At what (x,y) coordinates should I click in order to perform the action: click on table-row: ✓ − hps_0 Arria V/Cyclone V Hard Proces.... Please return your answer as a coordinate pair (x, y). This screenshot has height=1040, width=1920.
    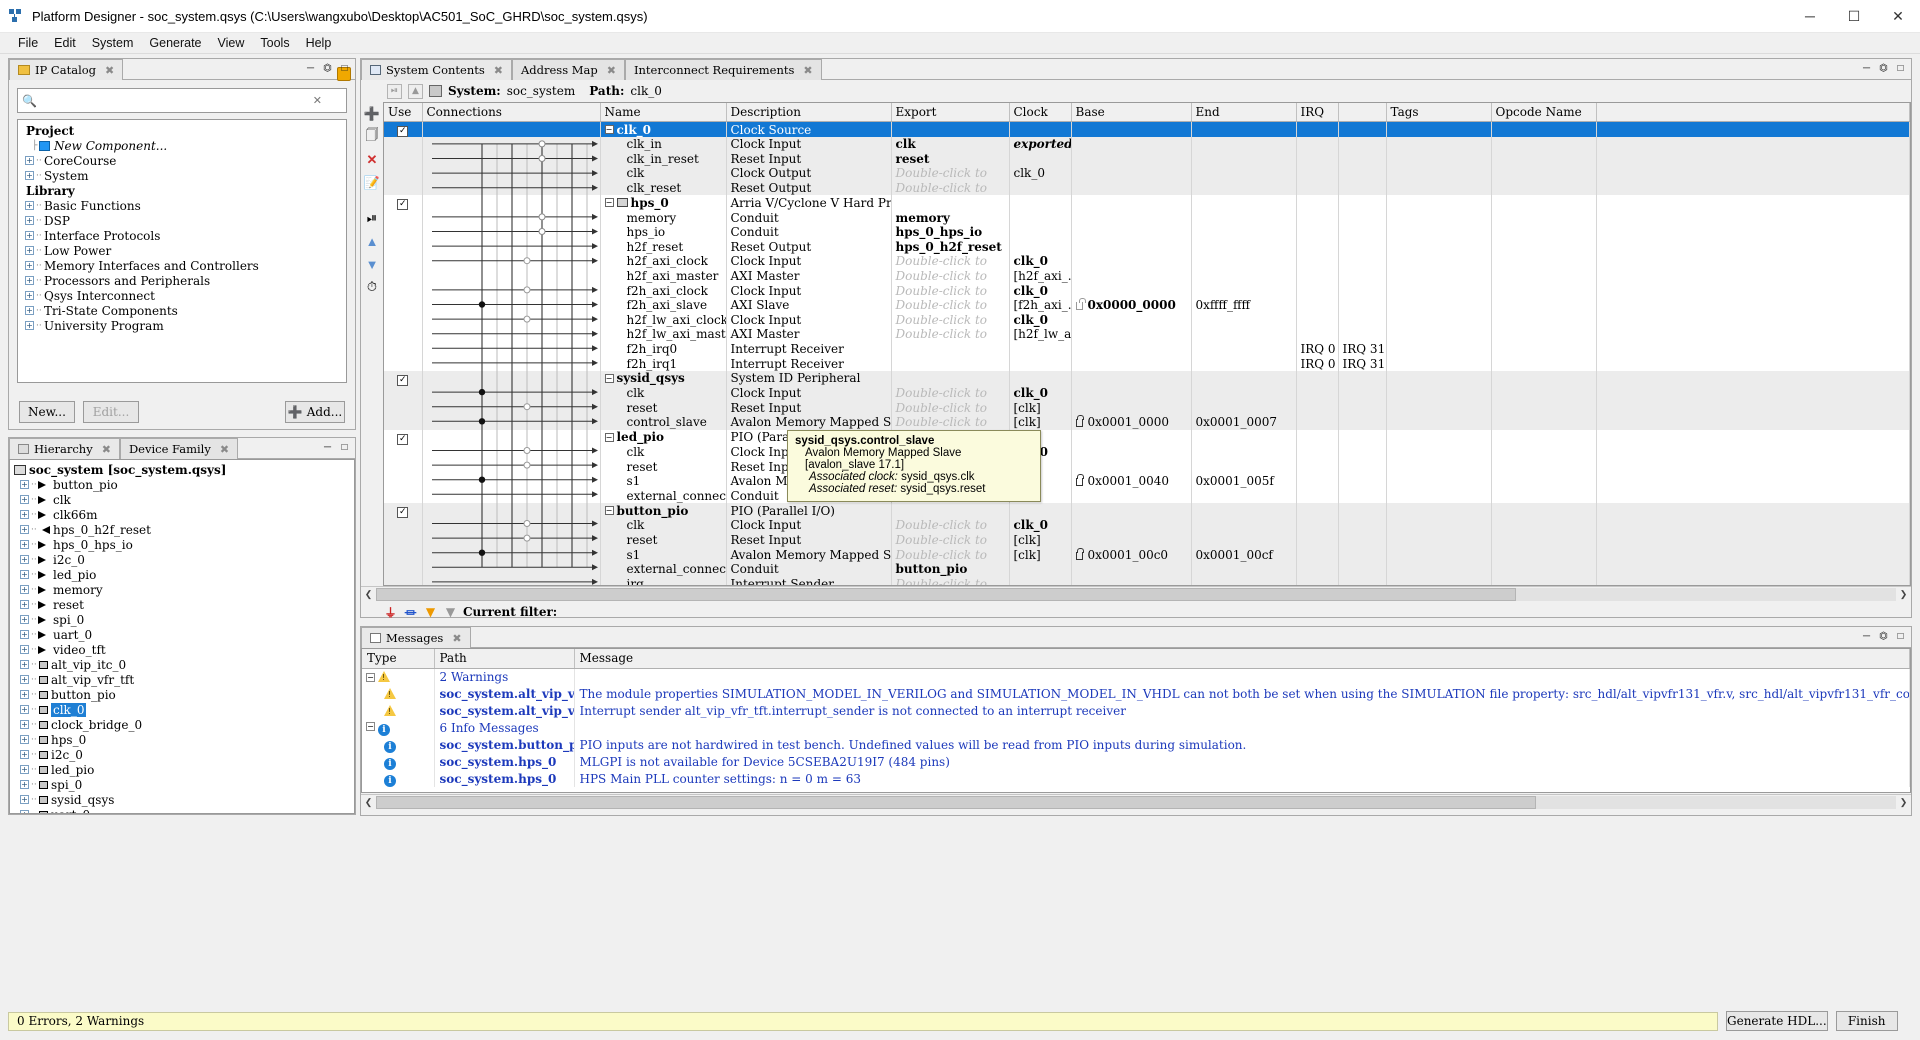
    Looking at the image, I should click on (1147, 203).